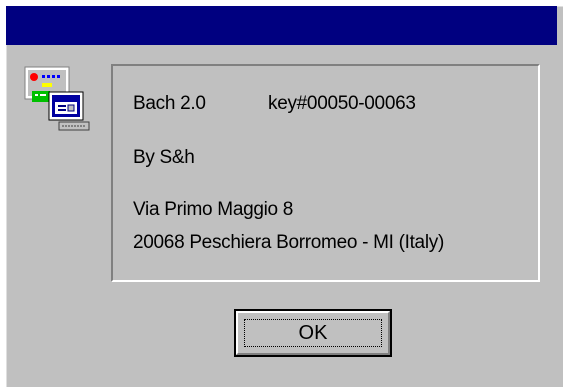 The width and height of the screenshot is (563, 387). I want to click on title-bar, so click(281, 25).